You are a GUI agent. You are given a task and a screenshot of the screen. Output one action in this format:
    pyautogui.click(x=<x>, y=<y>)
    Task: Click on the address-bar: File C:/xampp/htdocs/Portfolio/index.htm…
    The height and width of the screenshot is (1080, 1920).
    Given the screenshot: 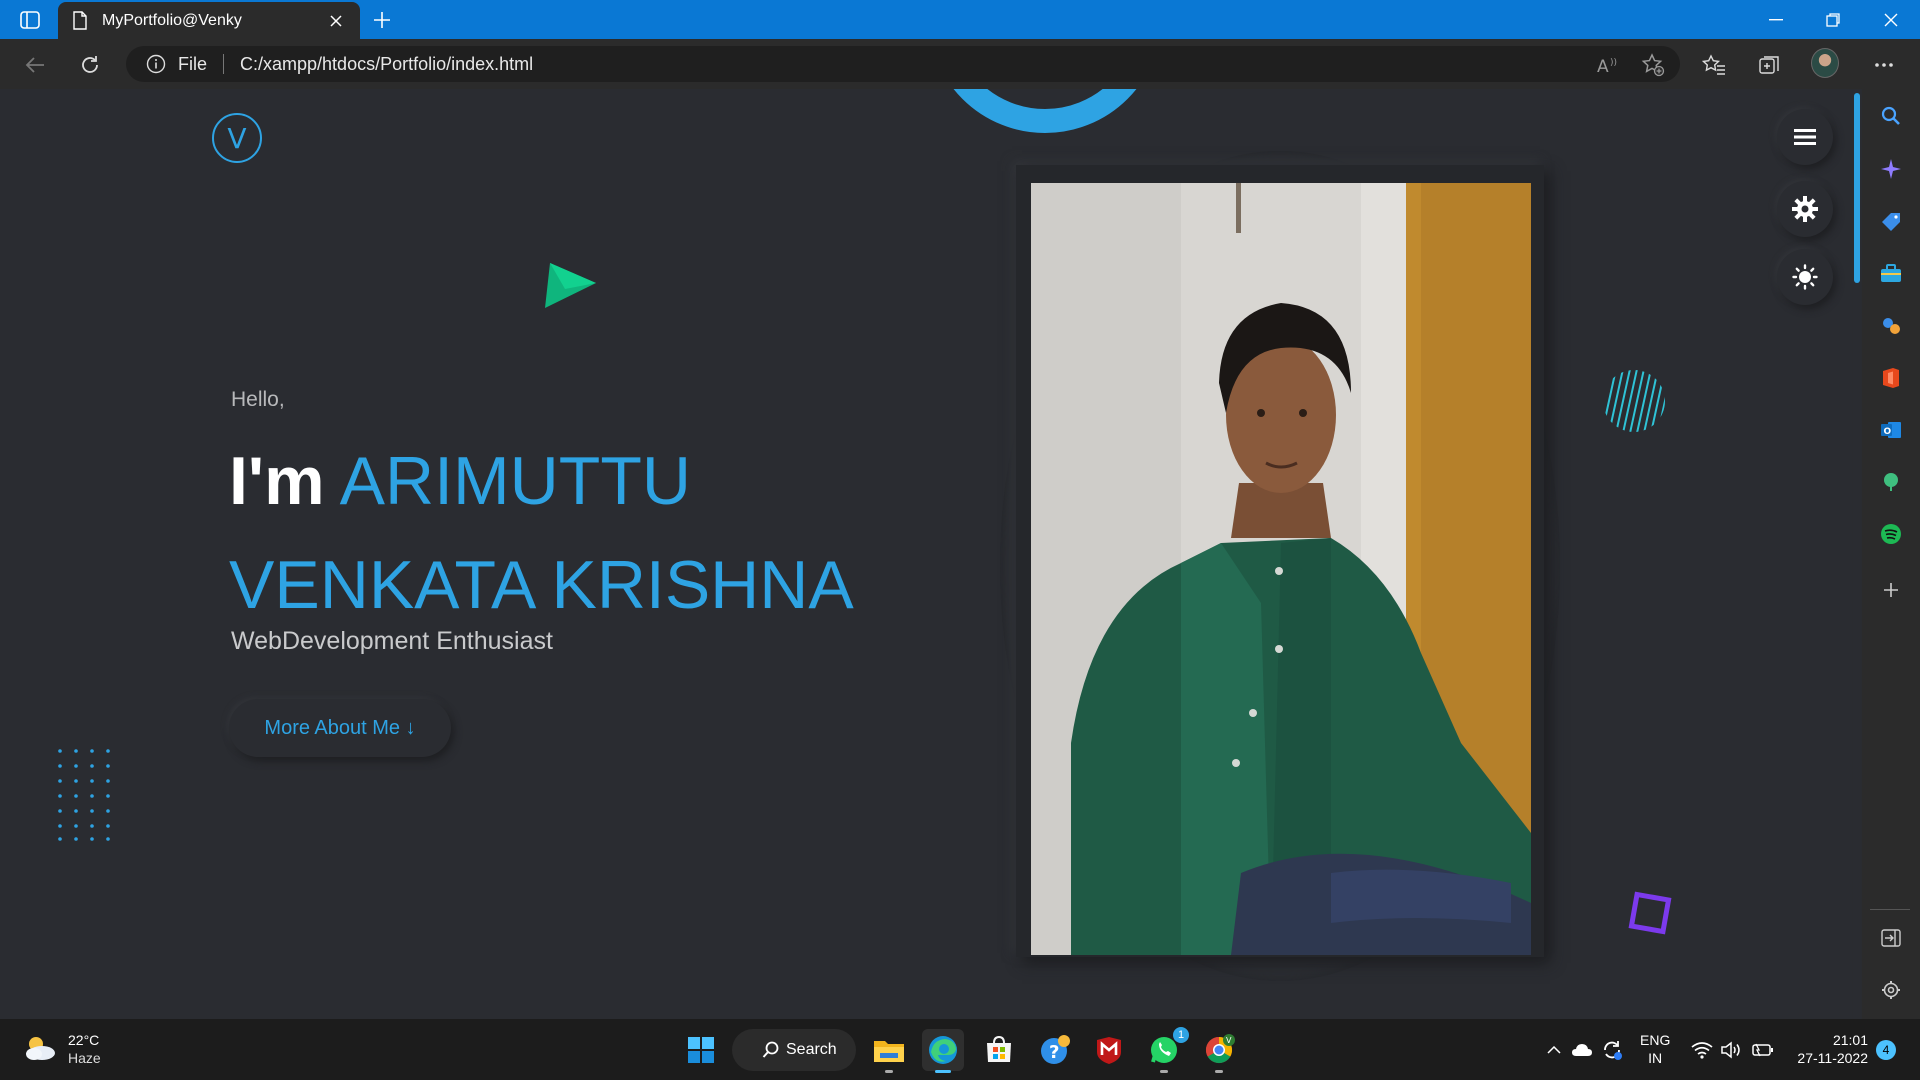 What is the action you would take?
    pyautogui.click(x=903, y=64)
    